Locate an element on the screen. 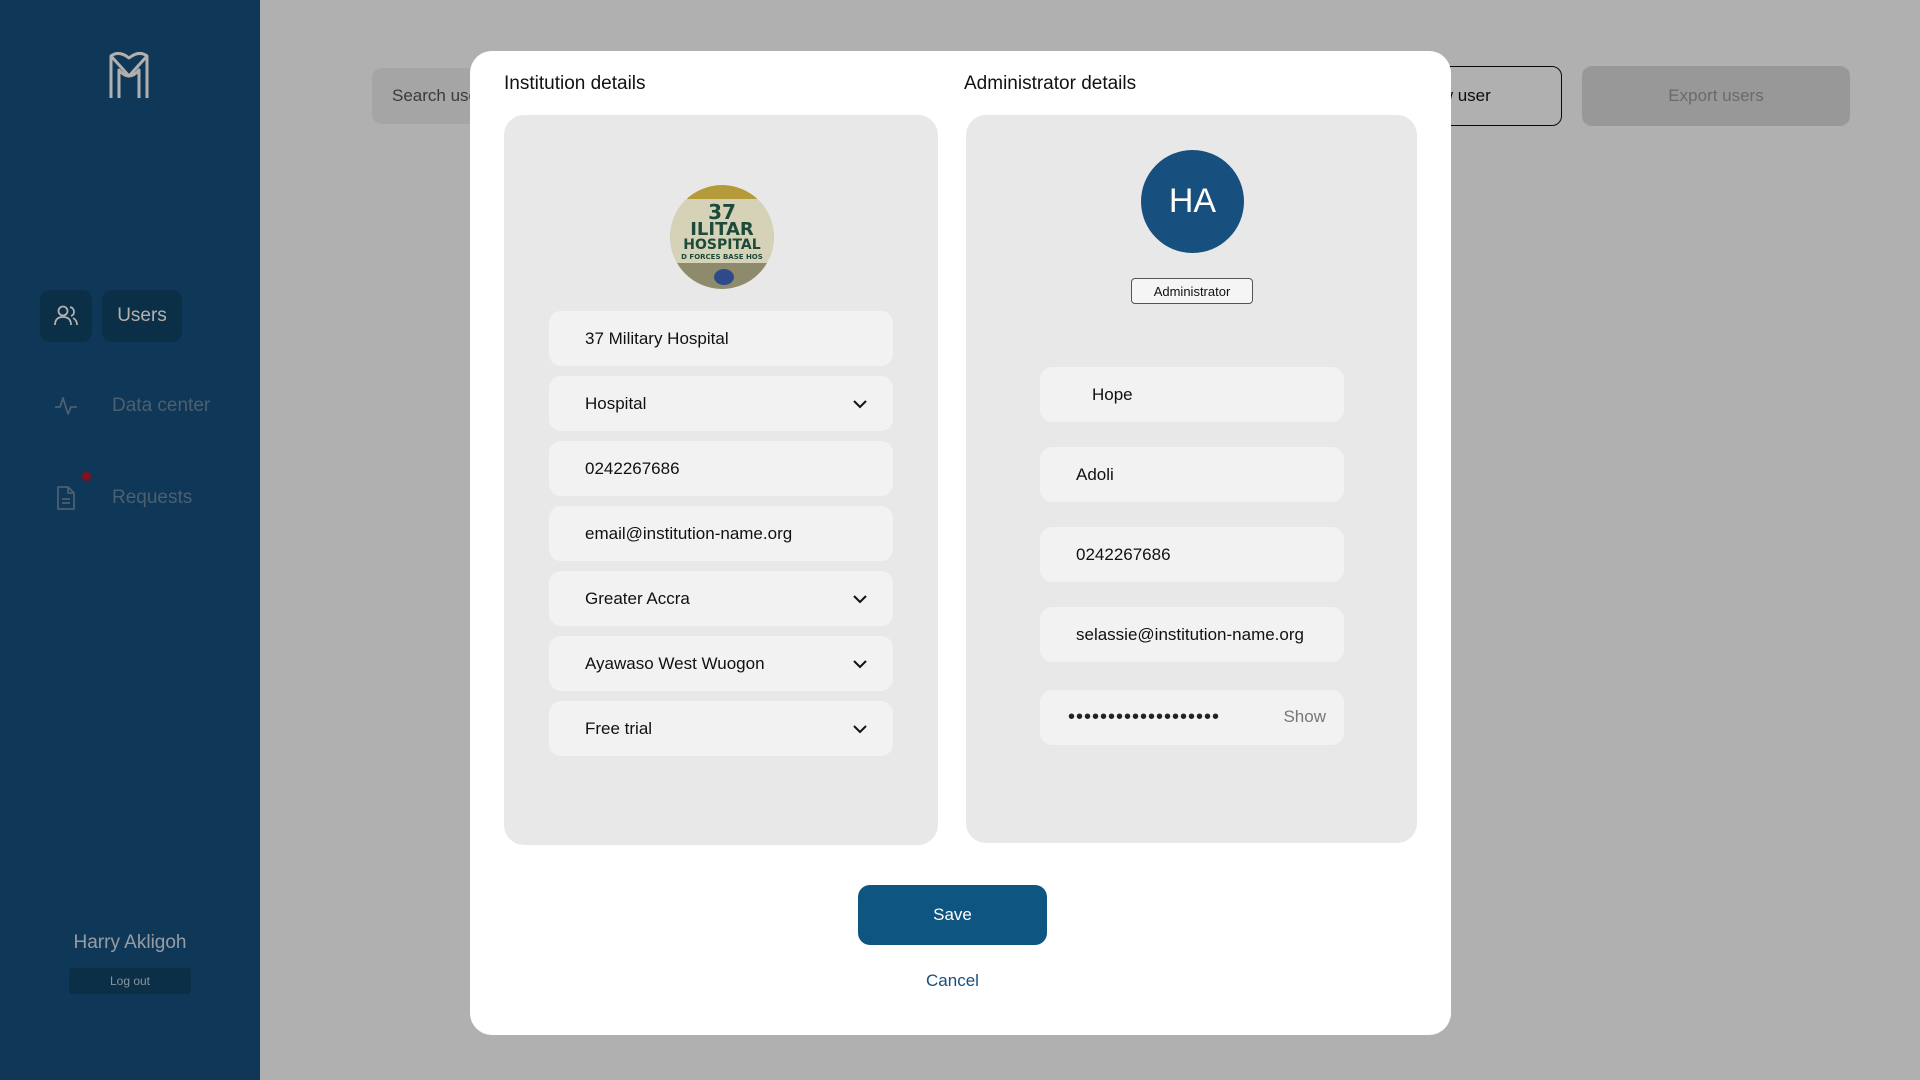  plan-select: Free trial is located at coordinates (721, 728).